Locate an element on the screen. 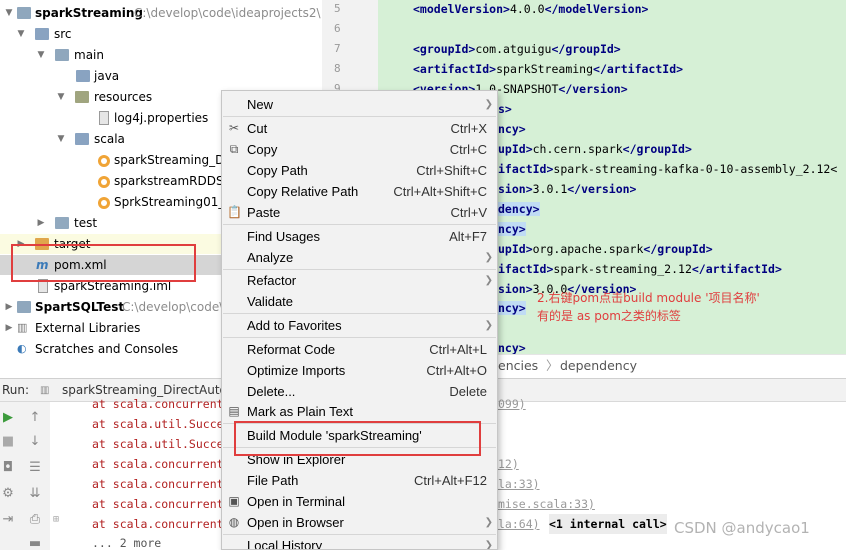  clipboard-icon: 📋 is located at coordinates (234, 212).